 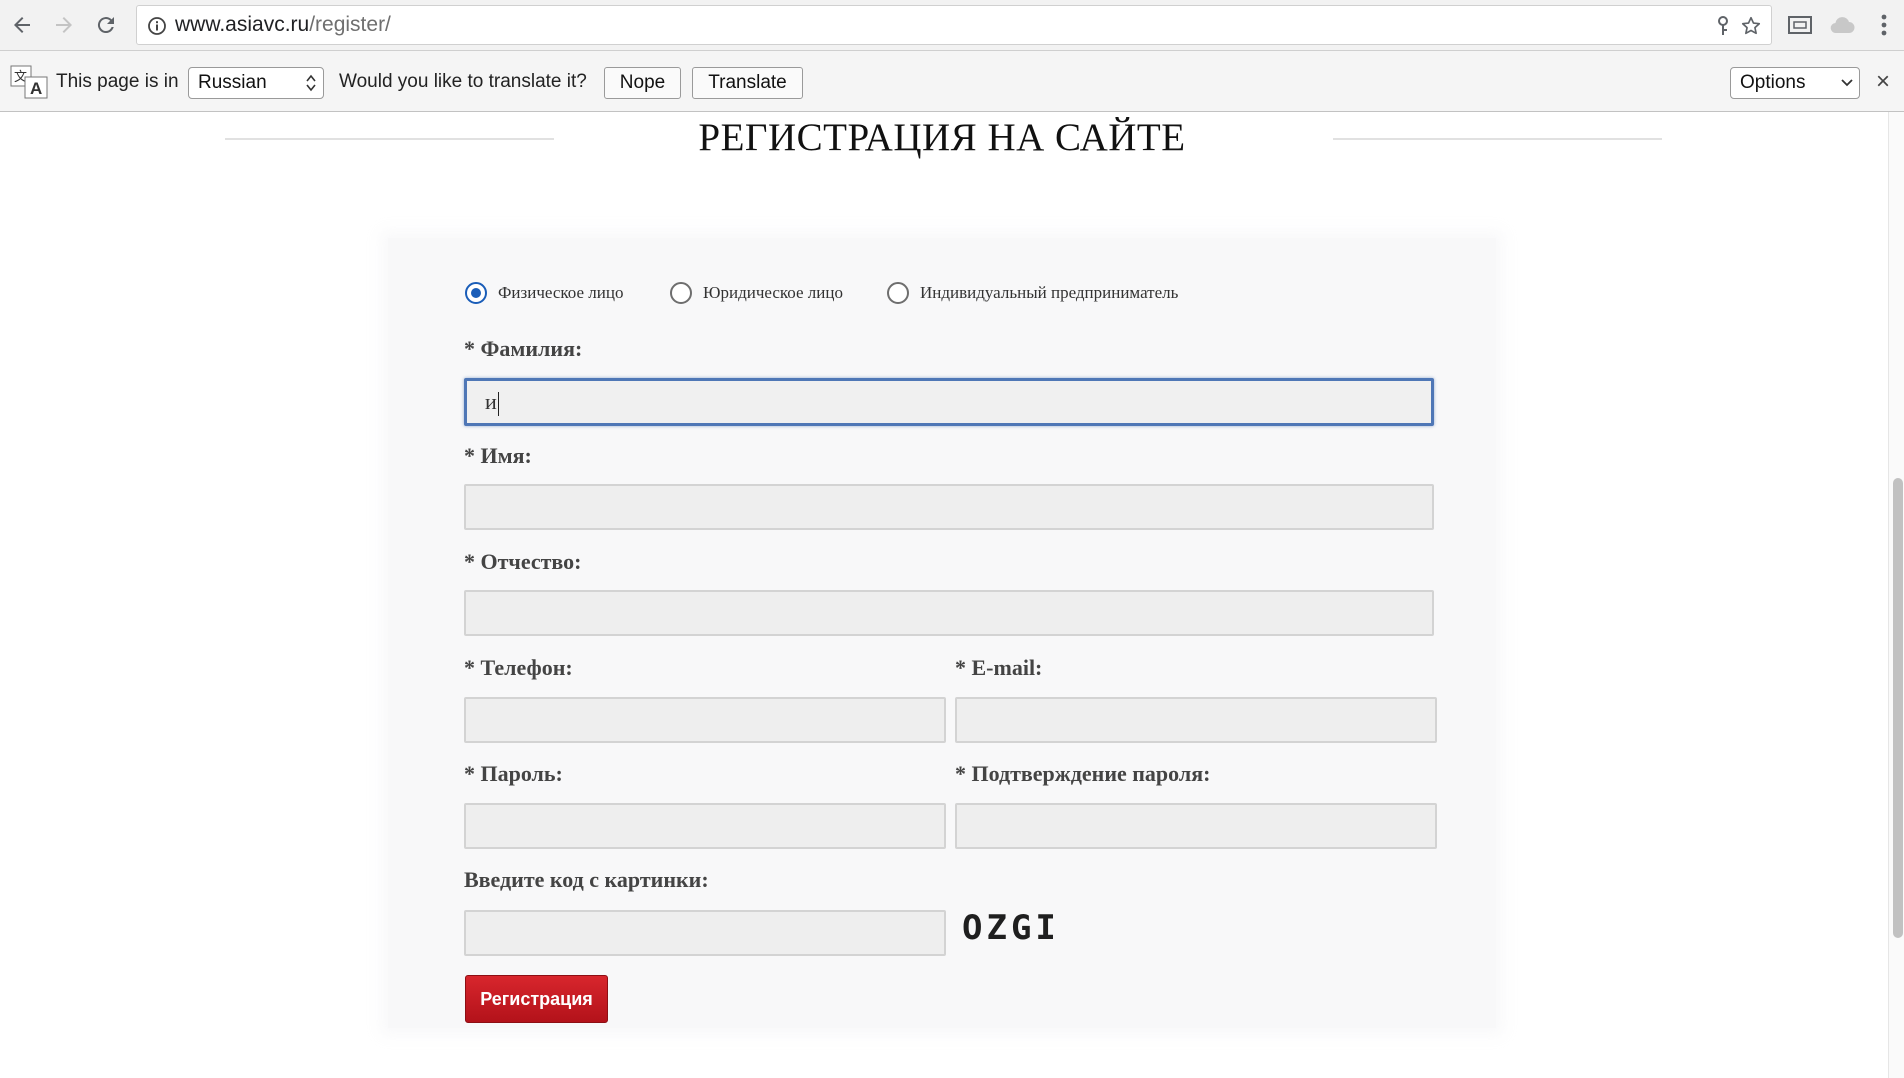 What do you see at coordinates (949, 402) in the screenshot?
I see `surname-input: и` at bounding box center [949, 402].